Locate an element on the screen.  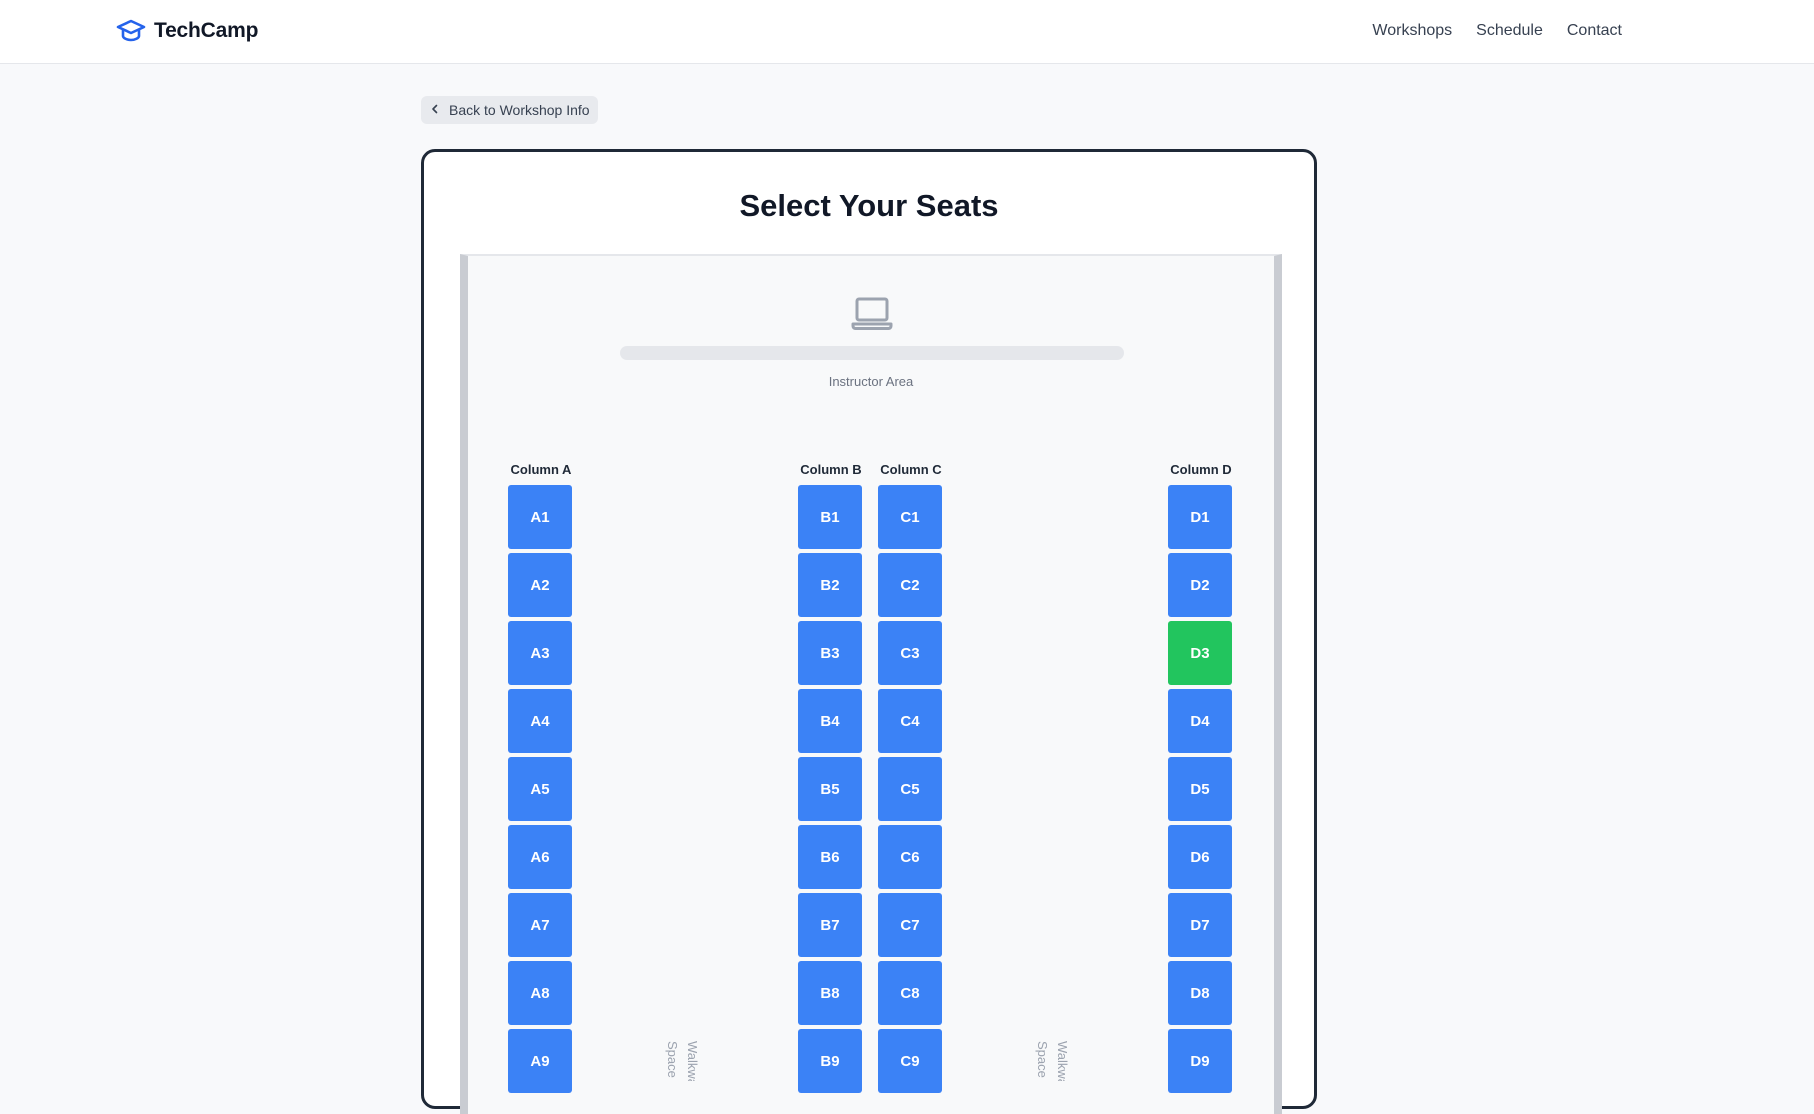
seat-b6: B6 is located at coordinates (830, 857).